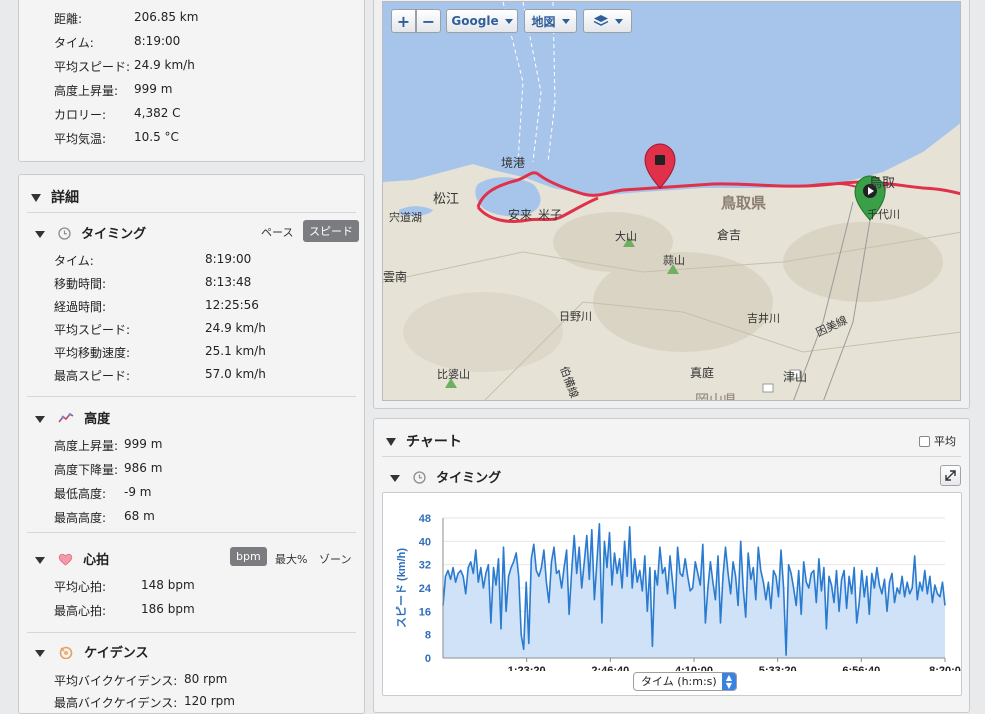 The width and height of the screenshot is (985, 714). Describe the element at coordinates (729, 235) in the screenshot. I see `map-label-kurayoshi: 倉吉` at that location.